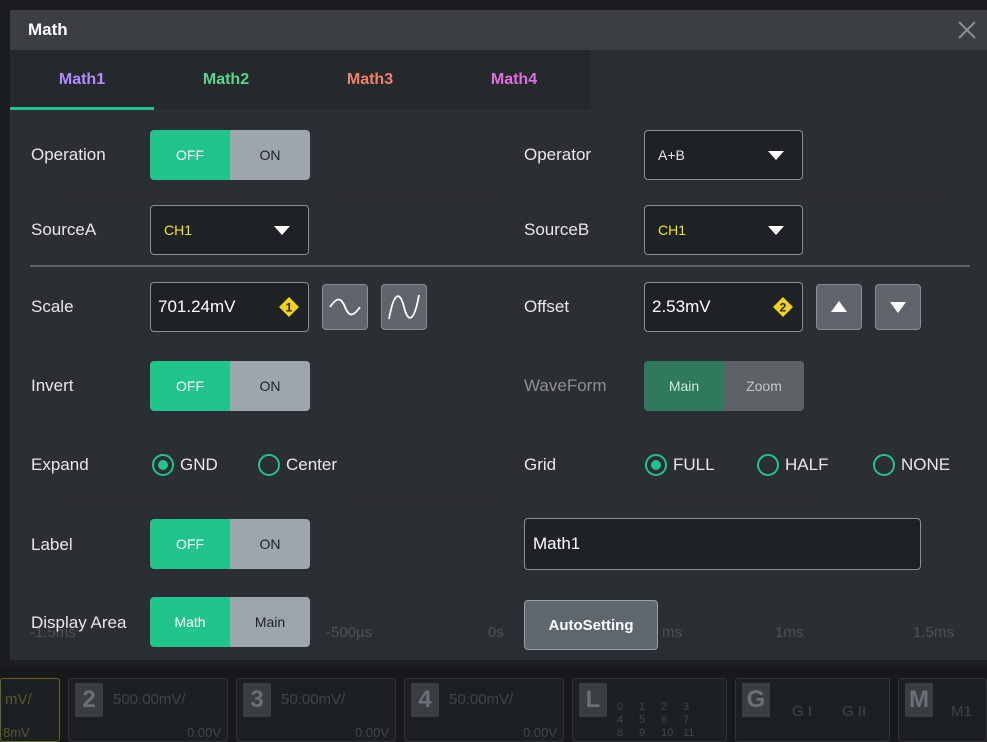  Describe the element at coordinates (481, 699) in the screenshot. I see `ch4-scale: 50.00mV/` at that location.